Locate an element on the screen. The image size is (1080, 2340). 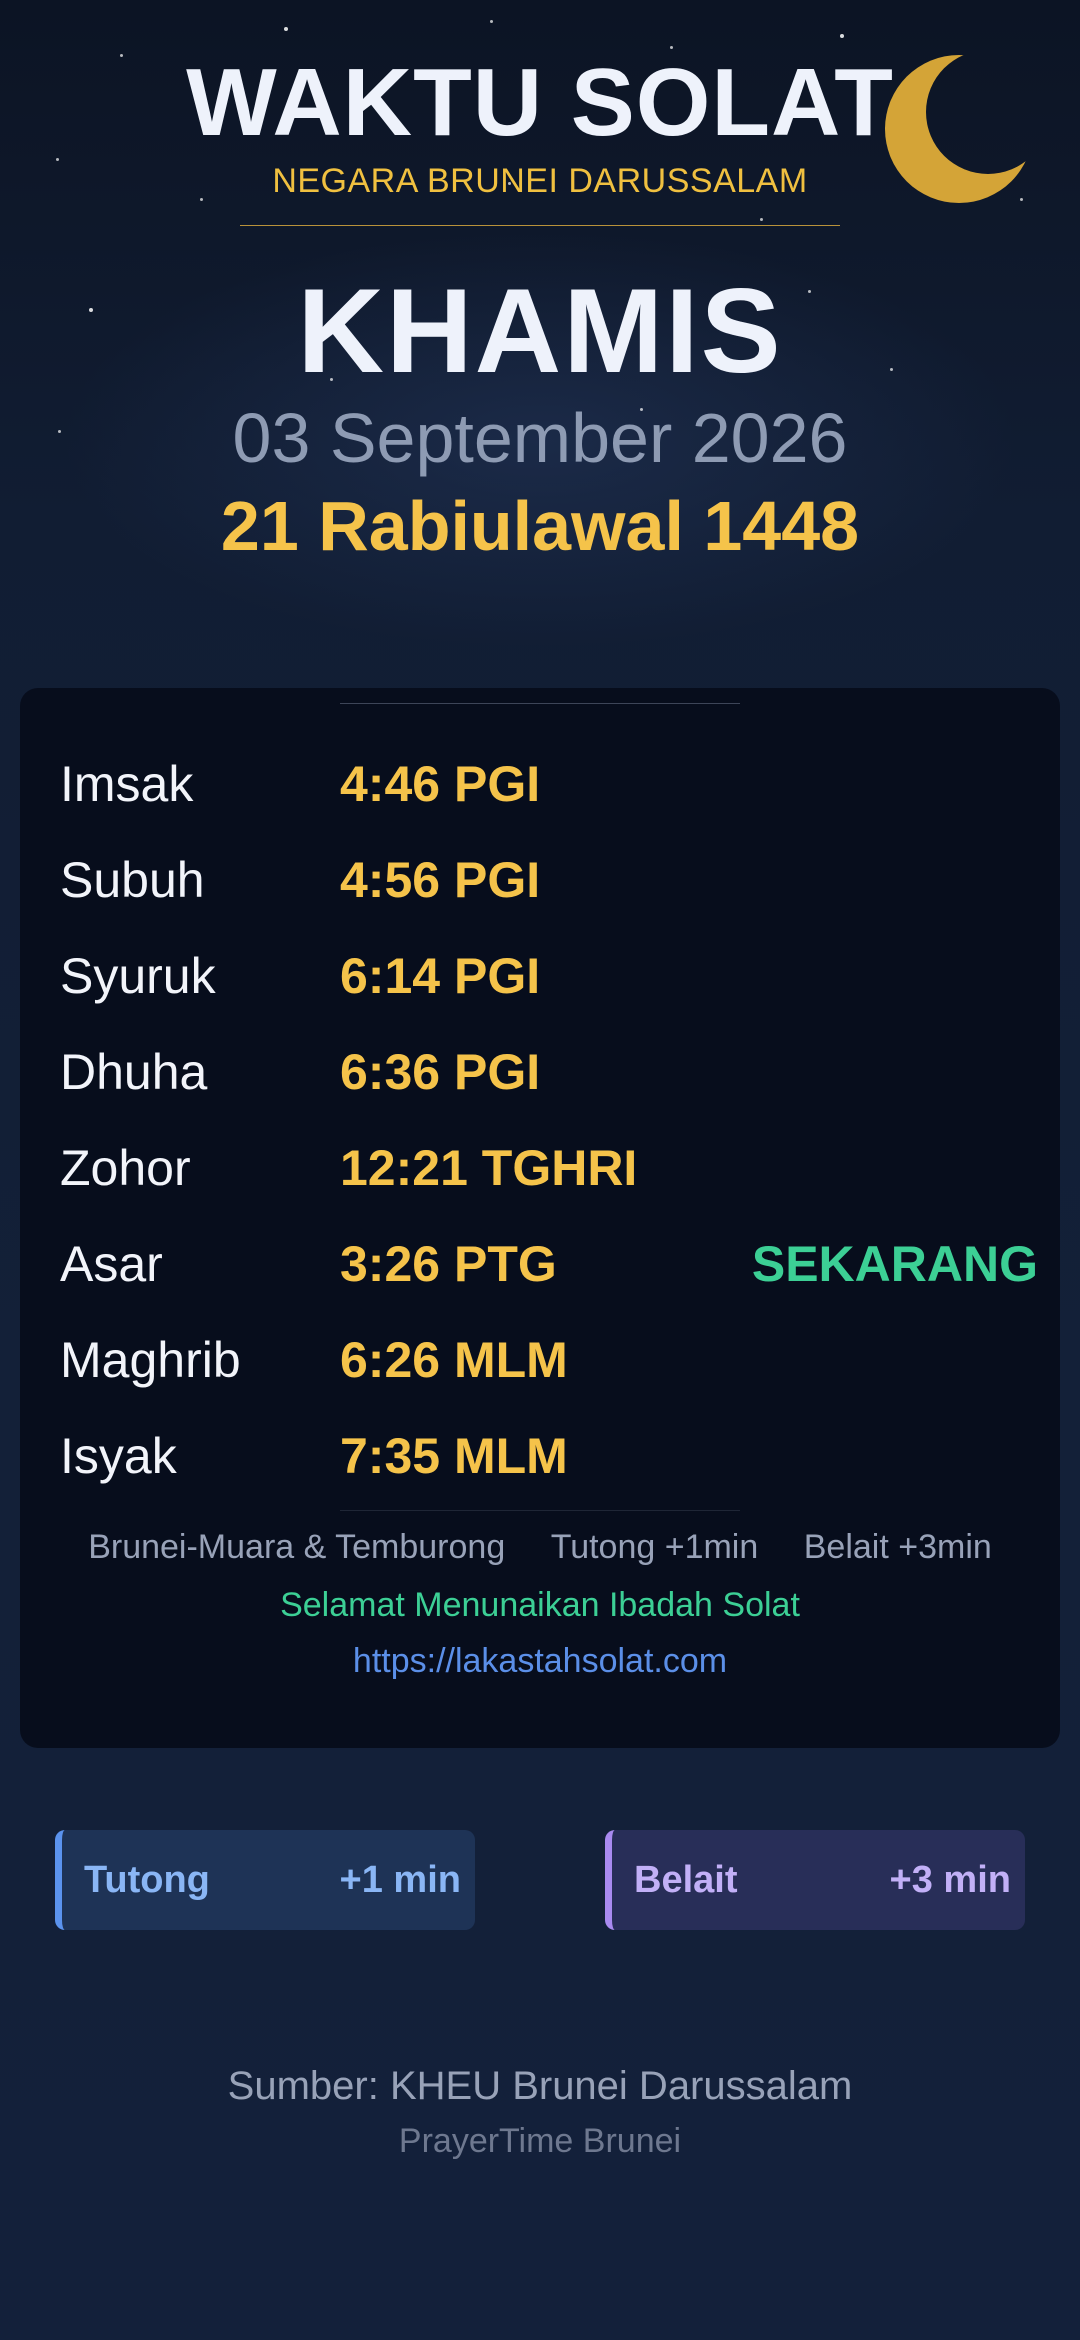
chip-offset: +1 min is located at coordinates (400, 1879).